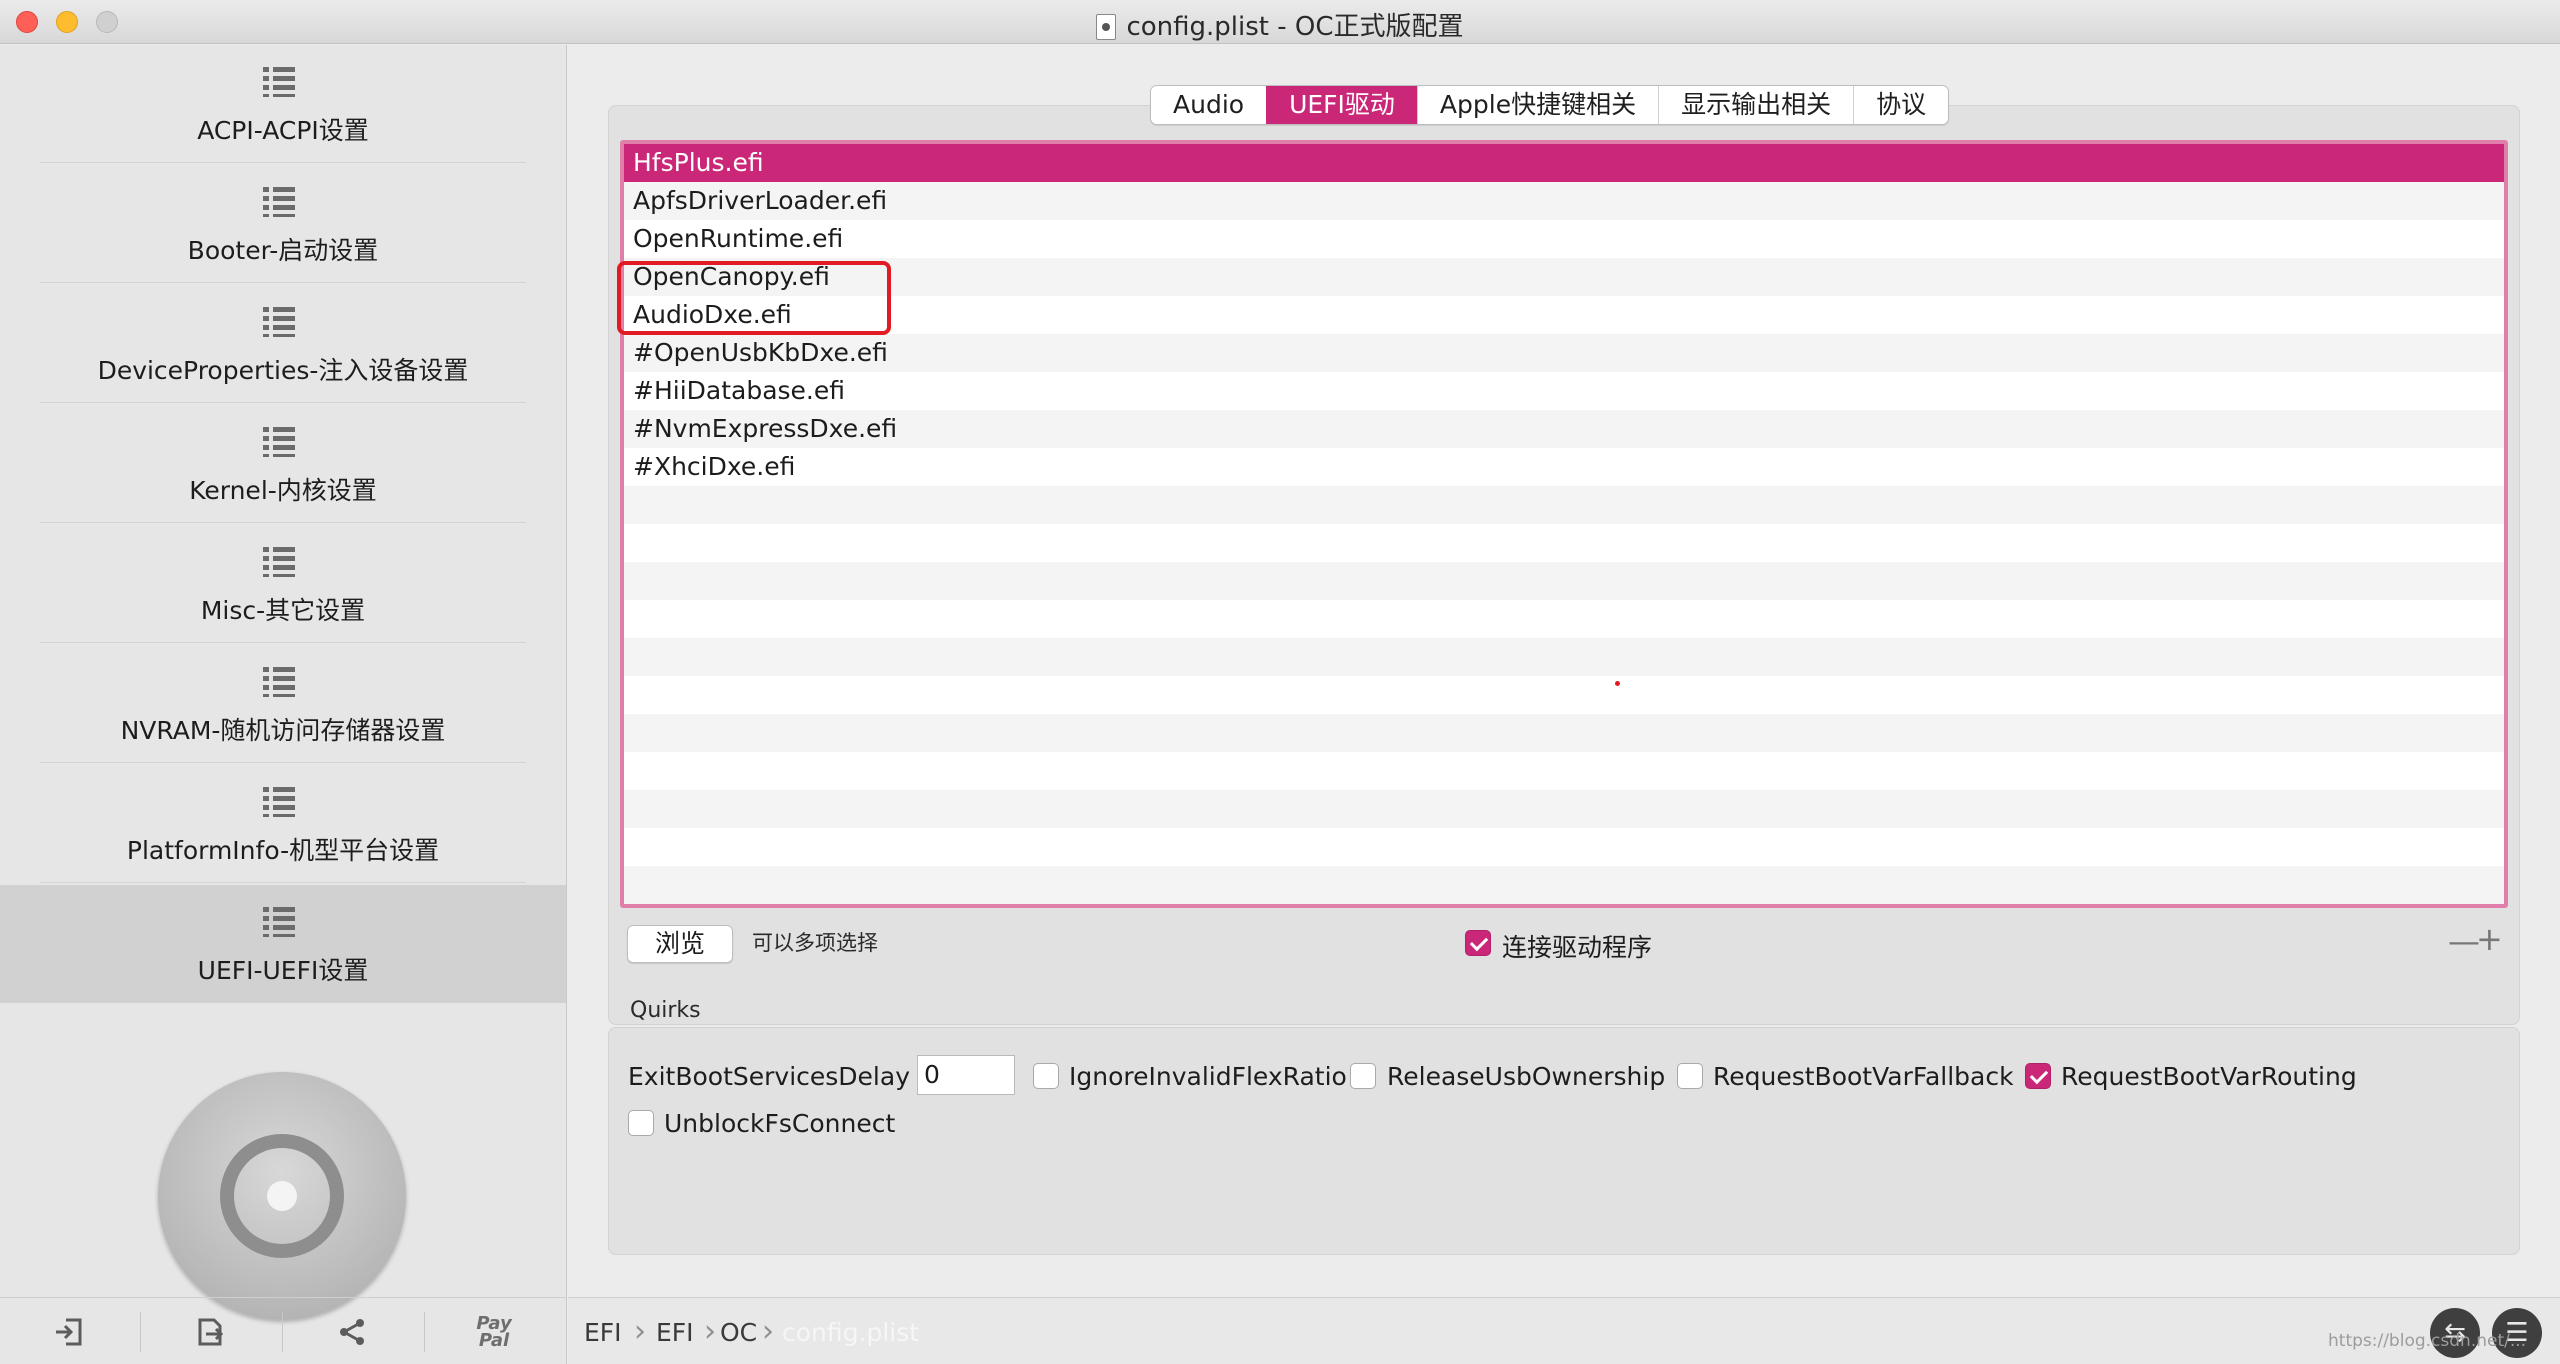  Describe the element at coordinates (1577, 947) in the screenshot. I see `connect-drivers-label: 连接驱动程序` at that location.